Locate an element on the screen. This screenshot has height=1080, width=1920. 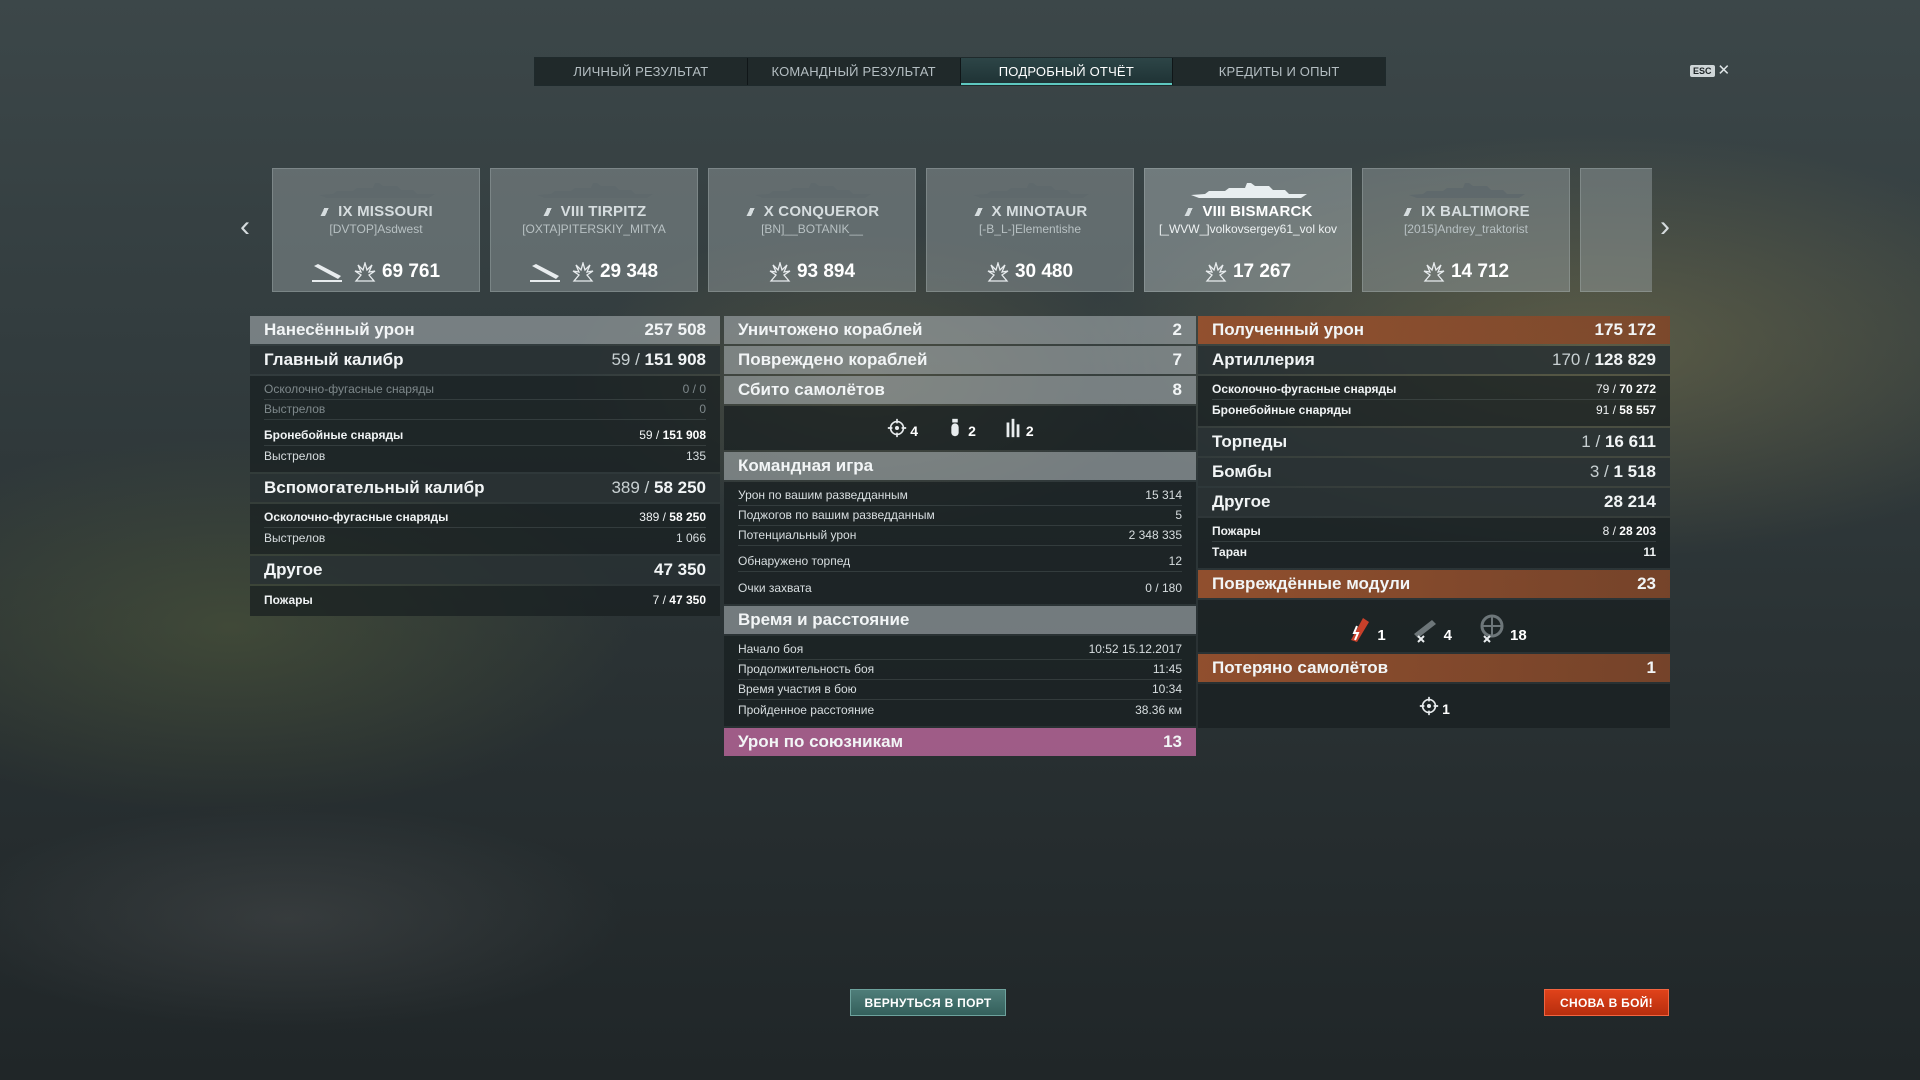
other-received-header: Другое 28 214 is located at coordinates (1434, 502).